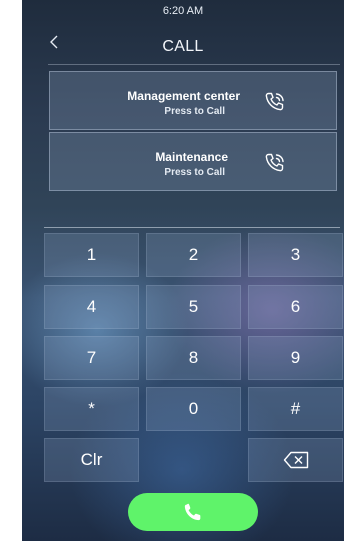  What do you see at coordinates (193, 358) in the screenshot?
I see `key-8: 8` at bounding box center [193, 358].